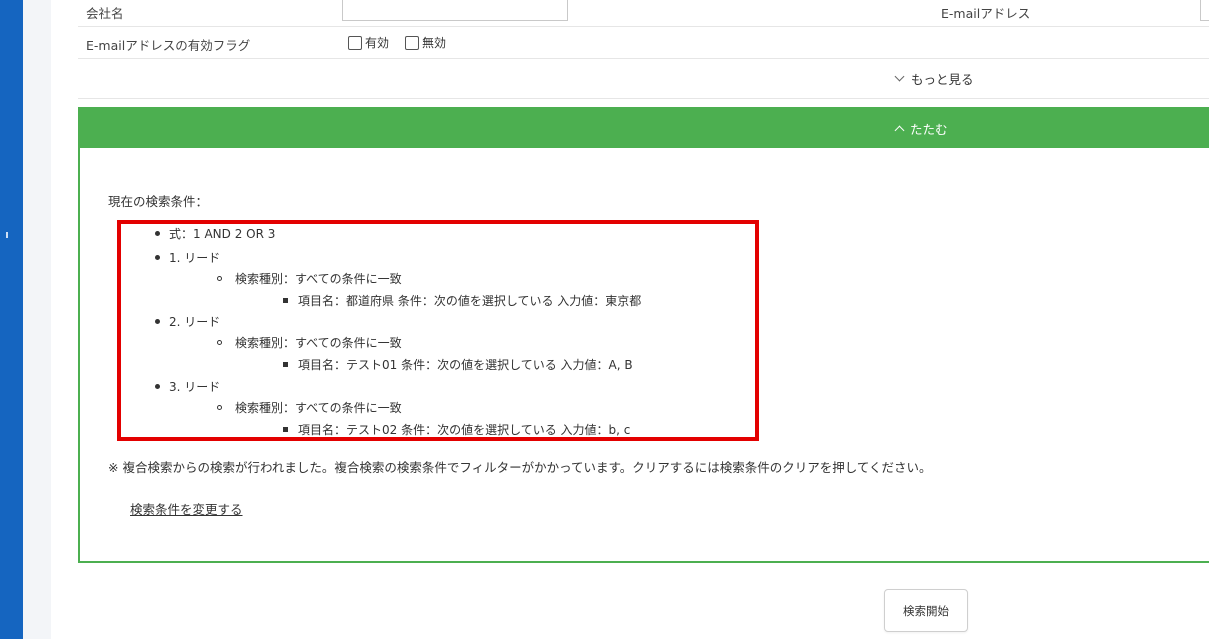 The image size is (1209, 639). What do you see at coordinates (195, 258) in the screenshot?
I see `group-title: 1. リード` at bounding box center [195, 258].